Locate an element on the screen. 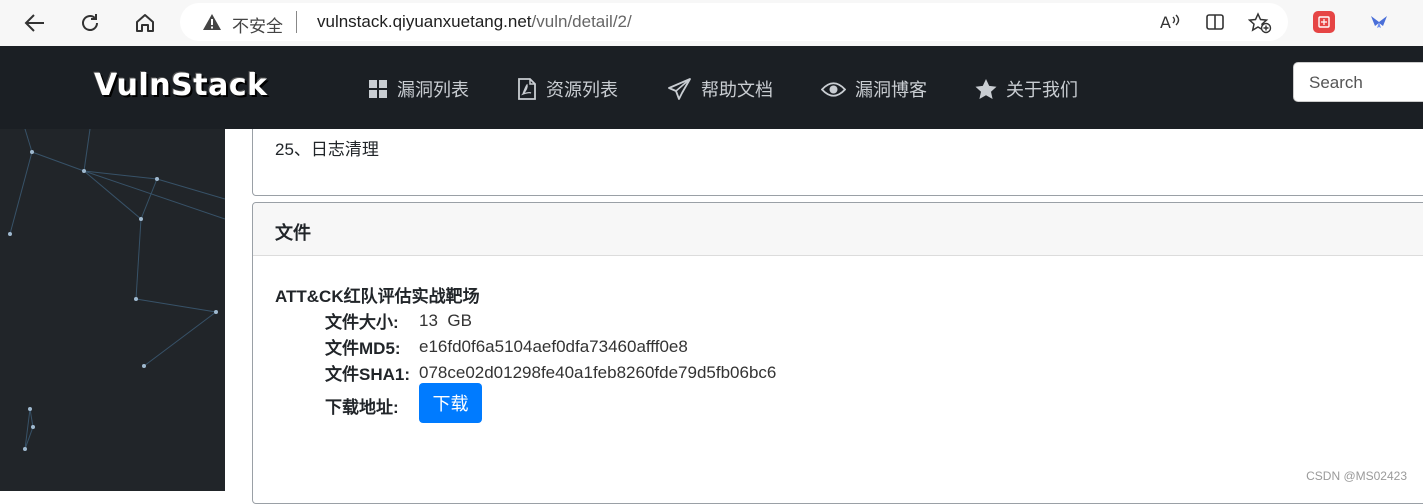  pdf-file-icon is located at coordinates (527, 89).